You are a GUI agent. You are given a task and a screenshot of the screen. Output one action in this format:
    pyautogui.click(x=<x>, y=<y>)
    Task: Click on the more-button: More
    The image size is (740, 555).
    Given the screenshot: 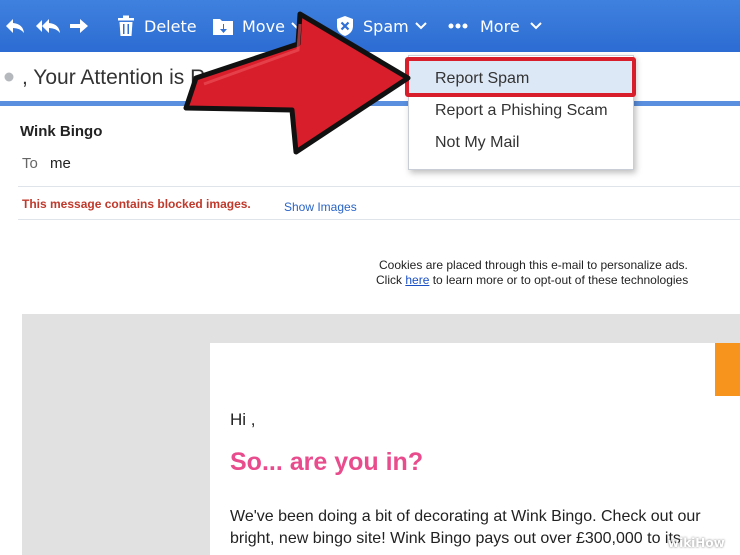 What is the action you would take?
    pyautogui.click(x=495, y=26)
    